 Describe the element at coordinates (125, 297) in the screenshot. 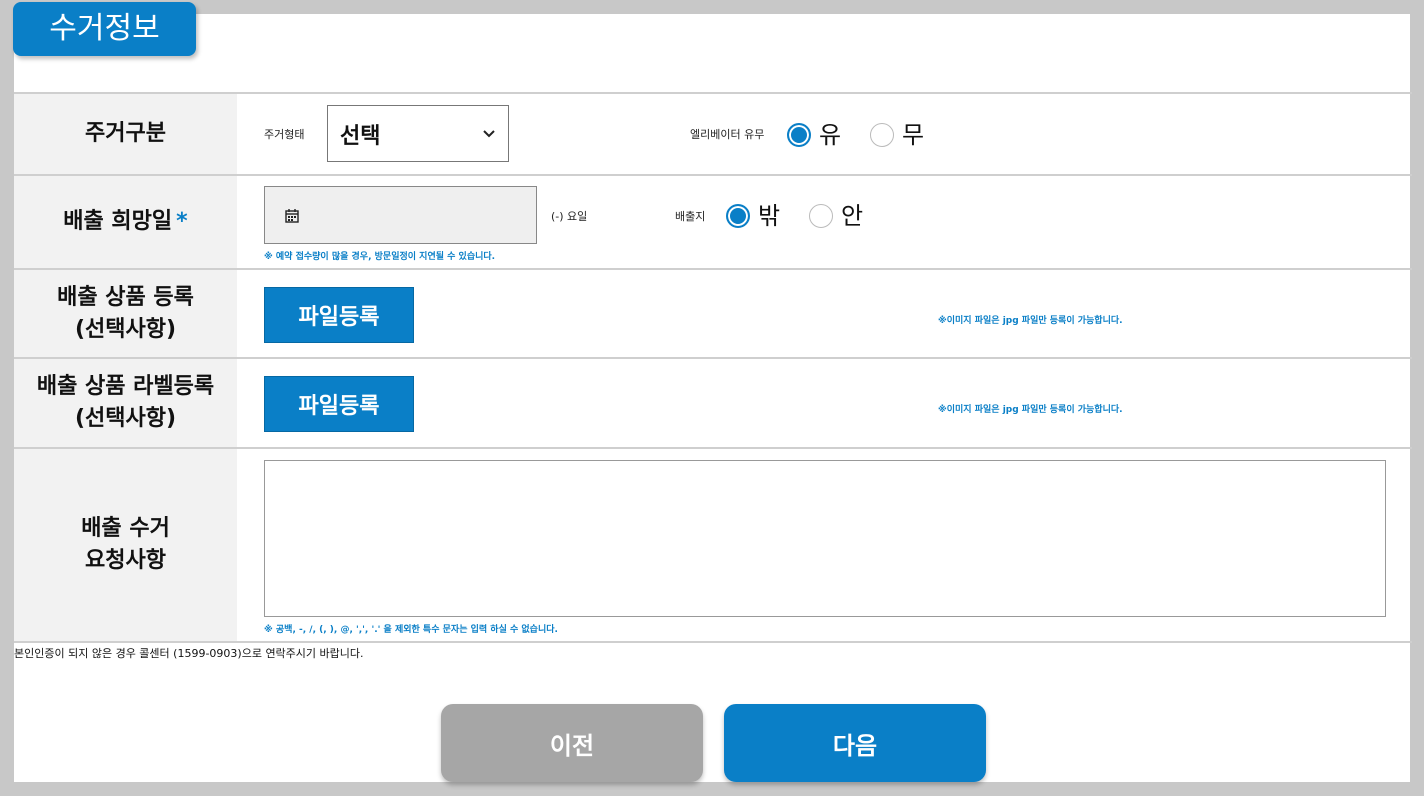

I see `product-label-line1: 배출 상품 등록` at that location.